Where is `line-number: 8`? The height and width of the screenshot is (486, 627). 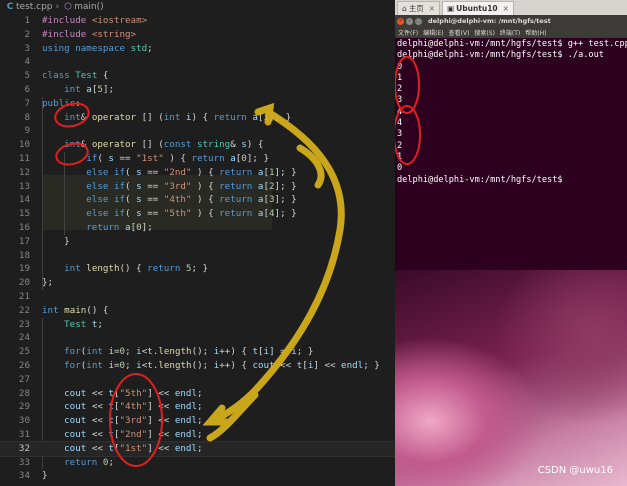 line-number: 8 is located at coordinates (15, 118).